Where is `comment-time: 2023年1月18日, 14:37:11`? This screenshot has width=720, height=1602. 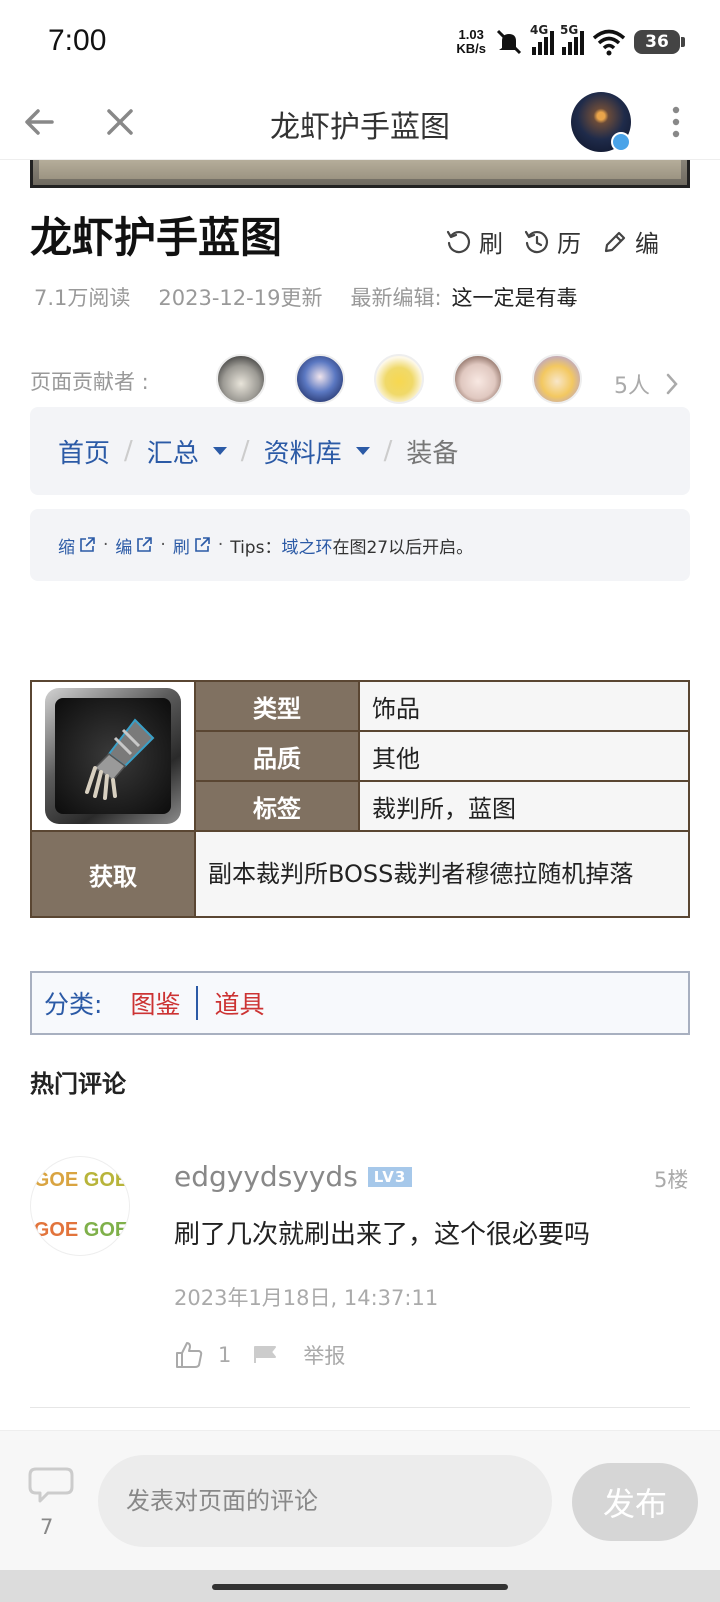
comment-time: 2023年1月18日, 14:37:11 is located at coordinates (306, 1298).